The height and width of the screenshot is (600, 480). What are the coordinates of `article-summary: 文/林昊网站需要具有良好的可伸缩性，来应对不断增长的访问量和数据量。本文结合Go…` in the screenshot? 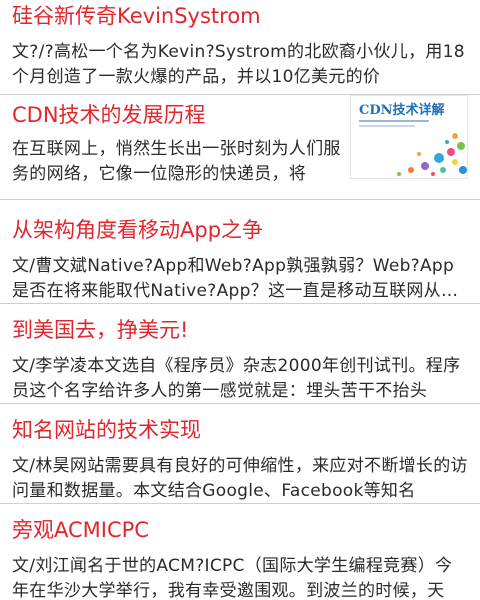 It's located at (240, 478).